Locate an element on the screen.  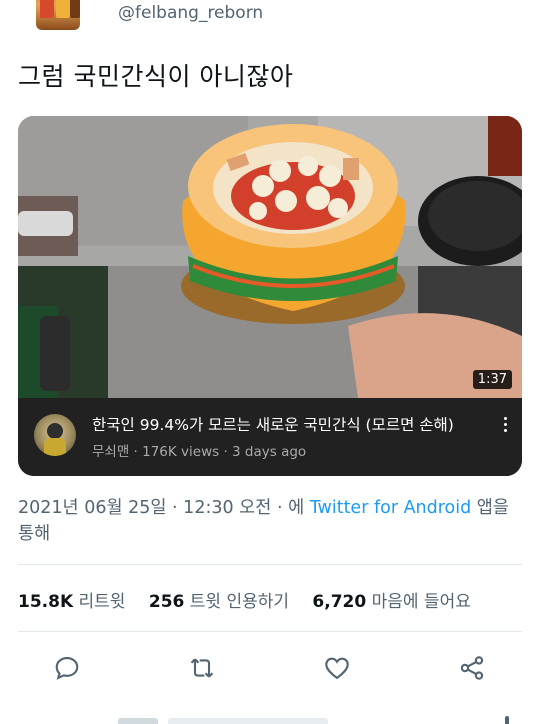
source-link: Twitter for Android is located at coordinates (391, 508).